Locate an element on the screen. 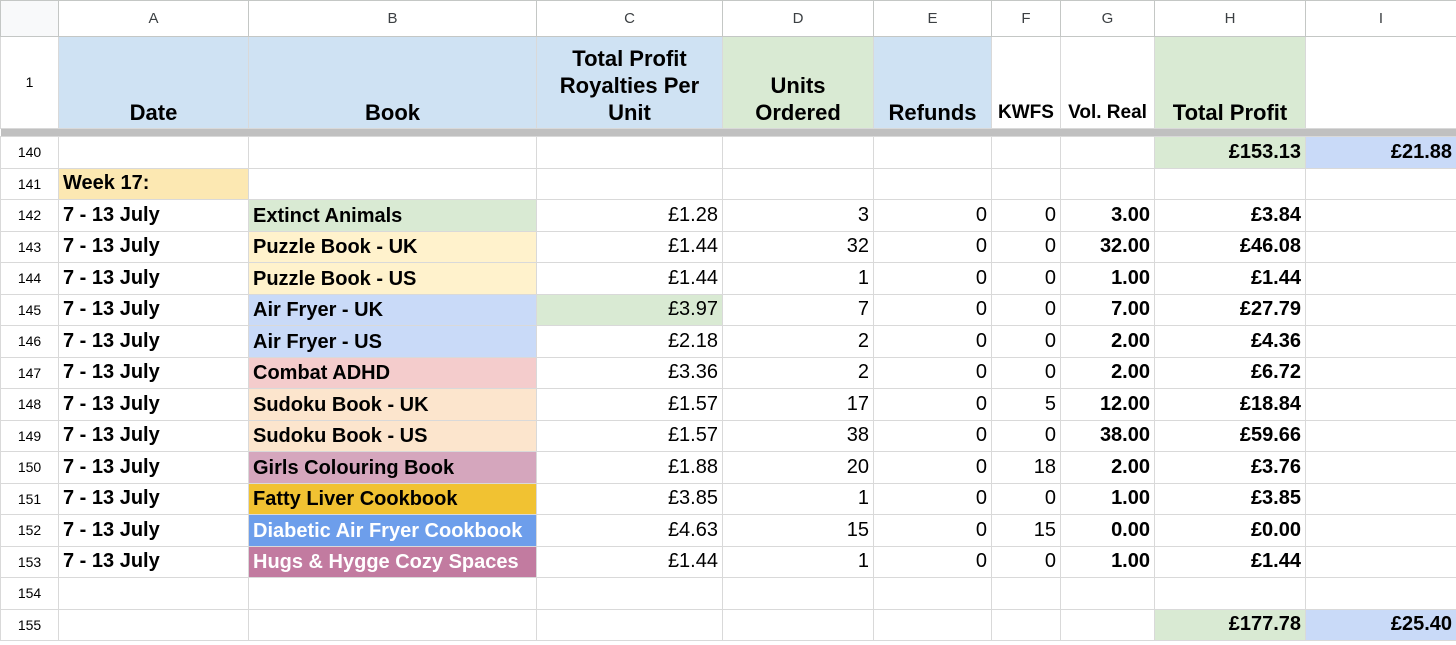 The image size is (1456, 645). header-vol-real: Vol. Real is located at coordinates (1107, 82).